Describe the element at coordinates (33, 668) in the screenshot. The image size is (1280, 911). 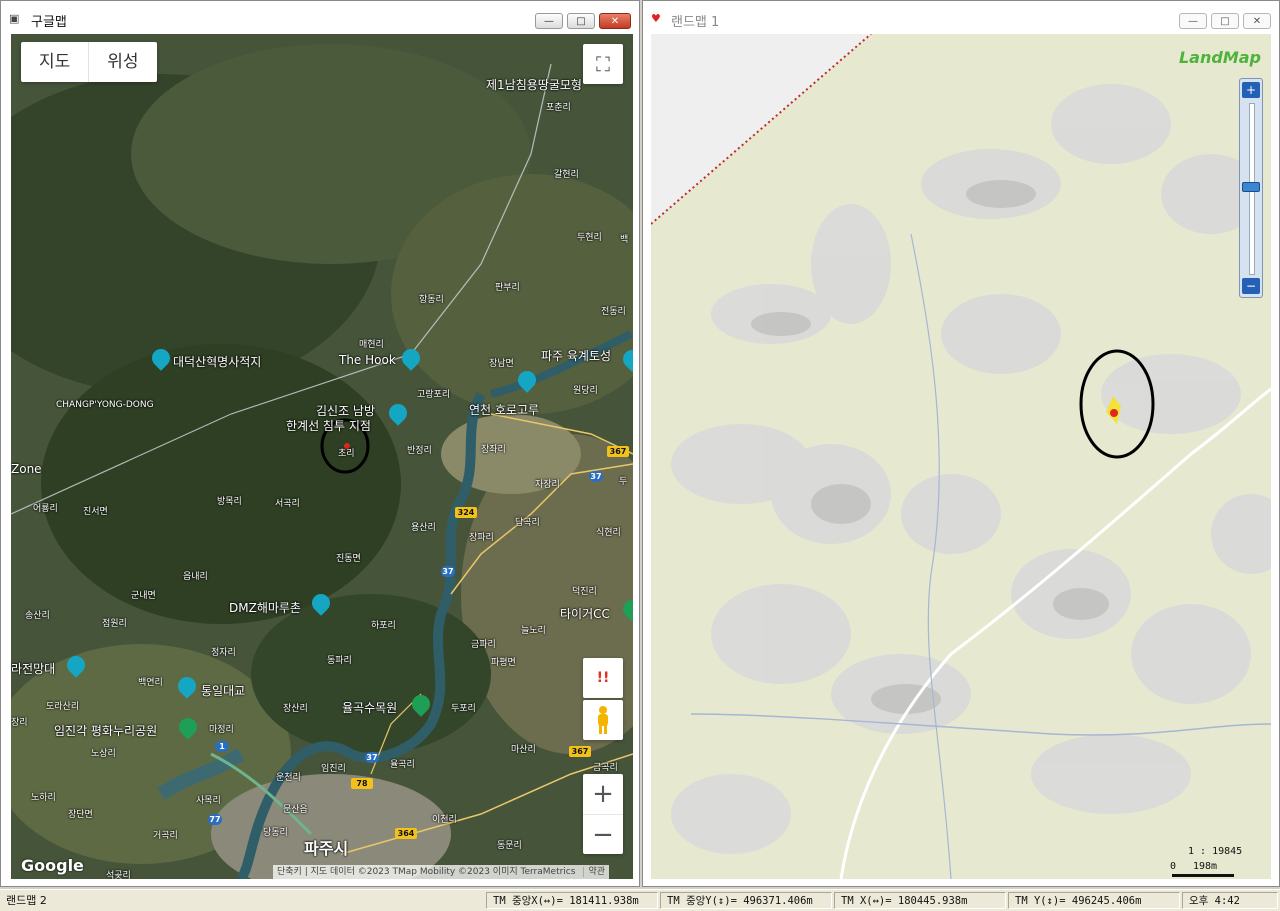
I see `map-label: 라전망대` at that location.